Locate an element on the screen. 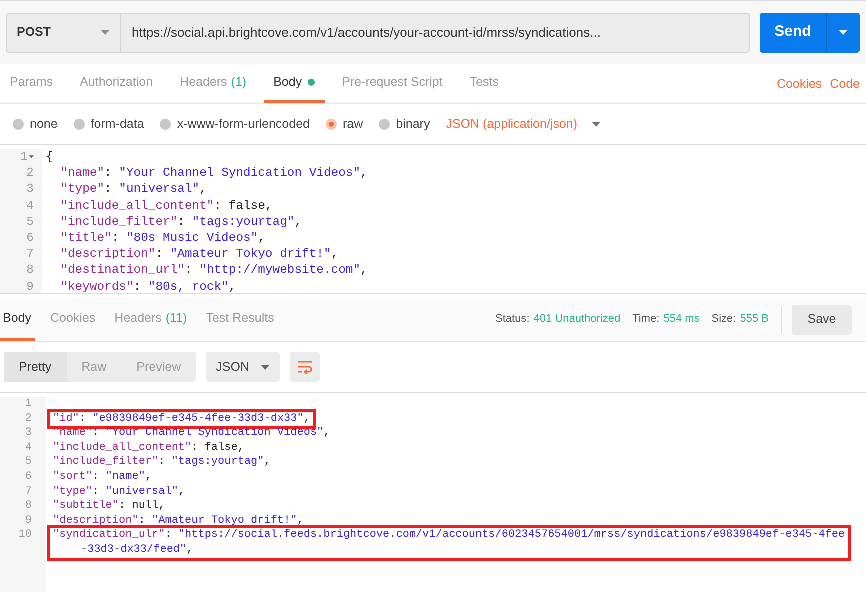 This screenshot has height=592, width=866. json-string: "https://social.feeds.brightcove.com/v1/accounts/6023457654001/mrss/syndications/e9839849ef-e345-4fee is located at coordinates (512, 535).